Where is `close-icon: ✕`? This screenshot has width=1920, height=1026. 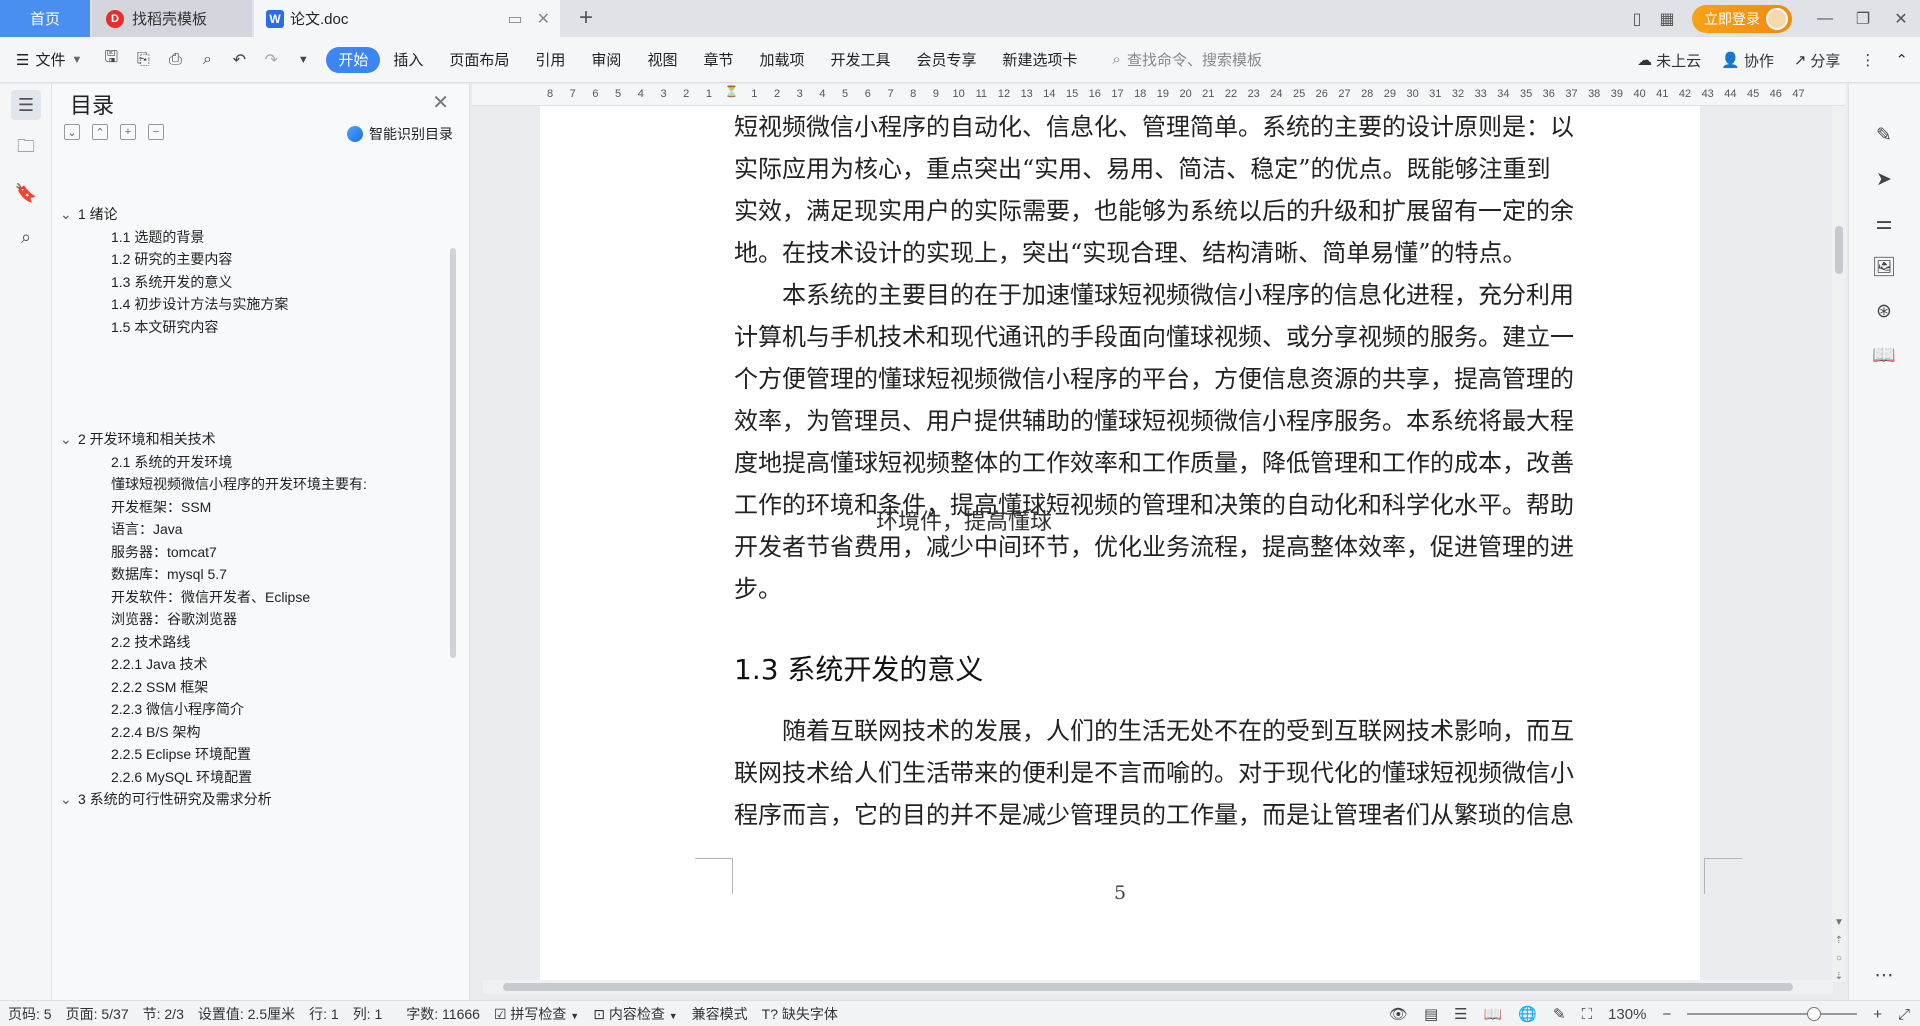
close-icon: ✕ is located at coordinates (440, 102).